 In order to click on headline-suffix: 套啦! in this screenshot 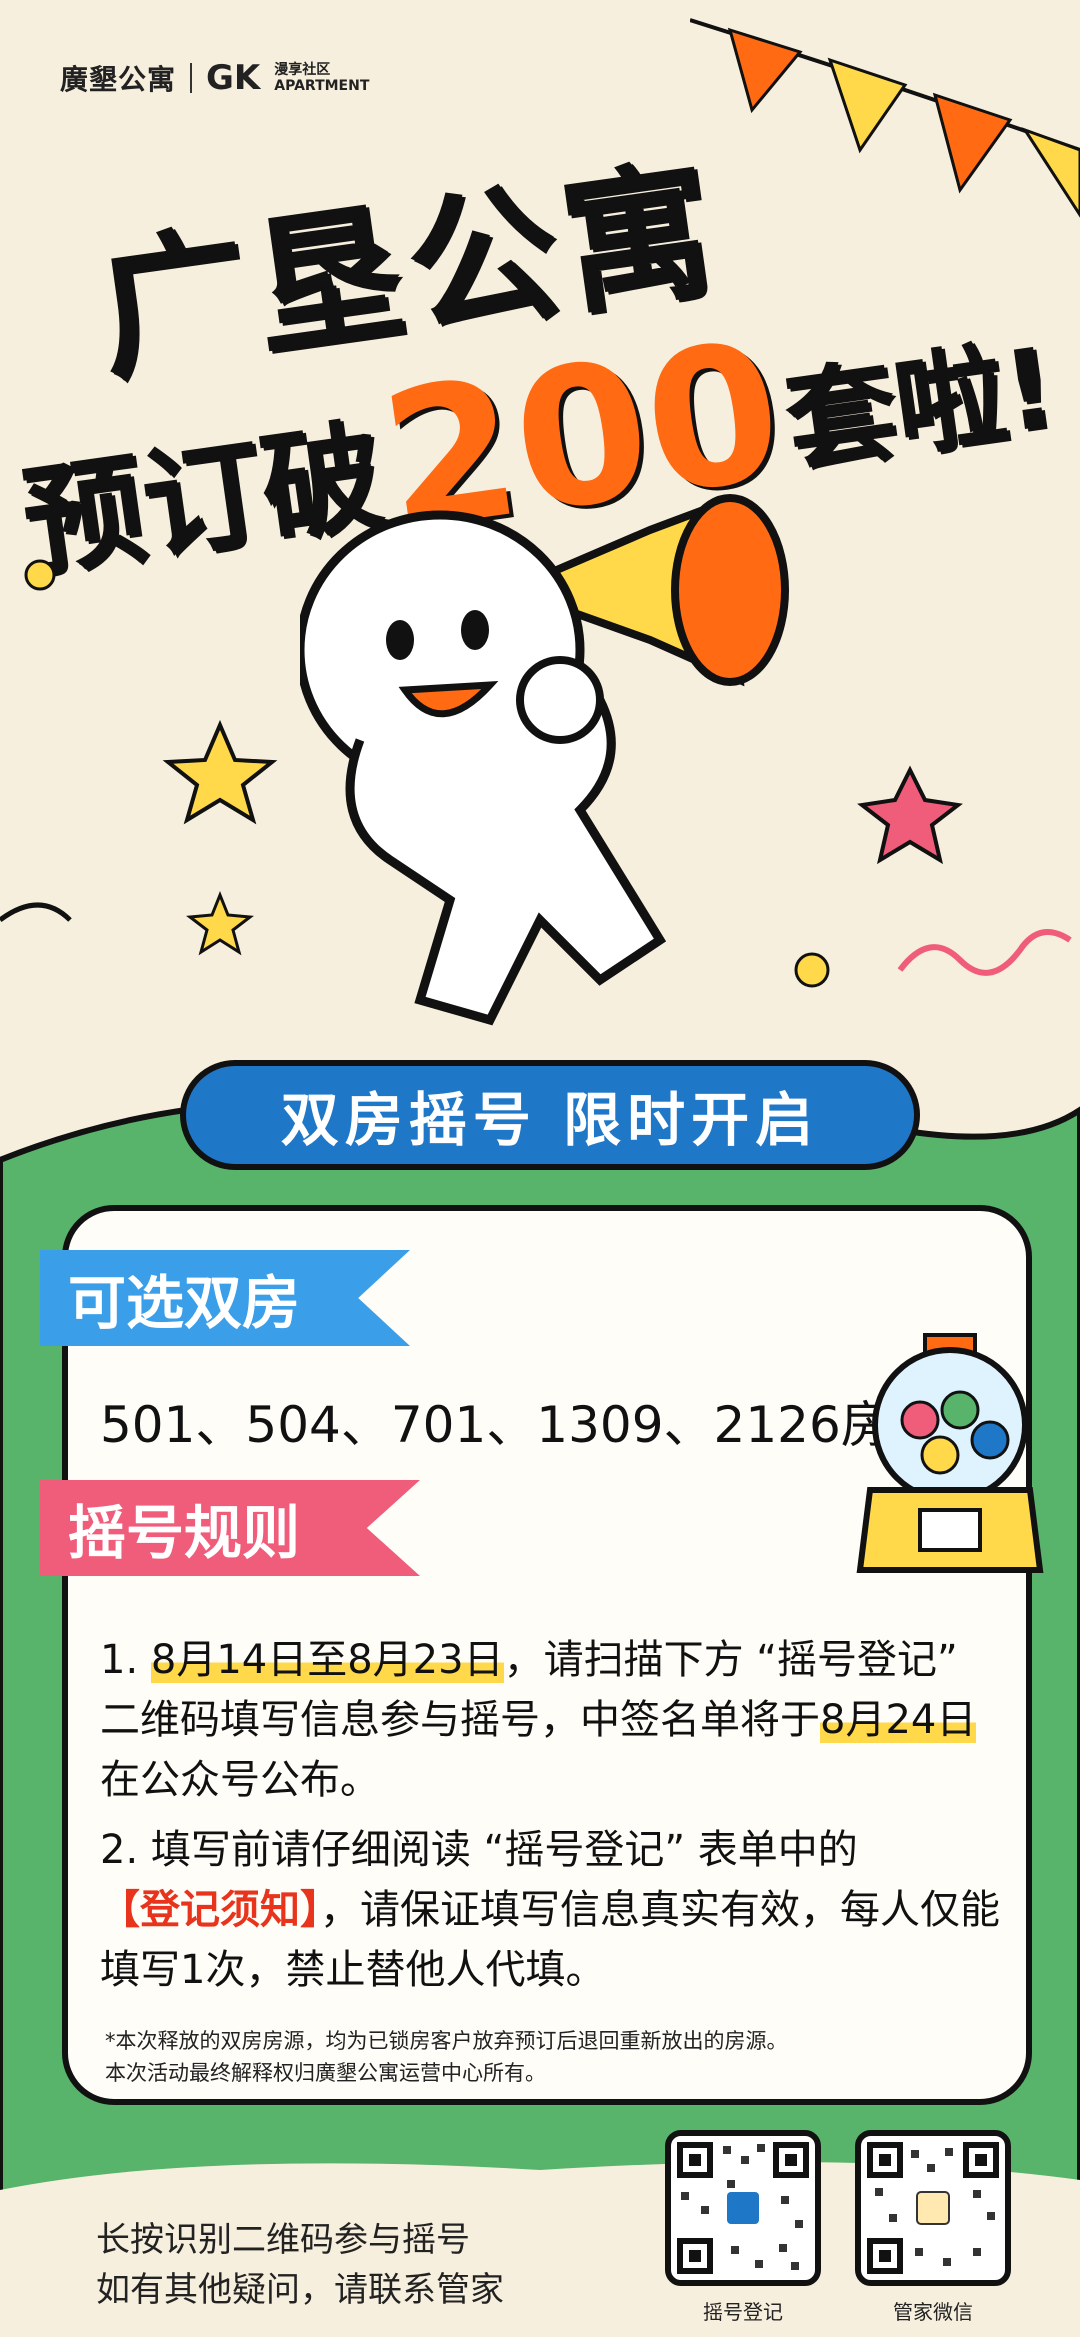, I will do `click(920, 405)`.